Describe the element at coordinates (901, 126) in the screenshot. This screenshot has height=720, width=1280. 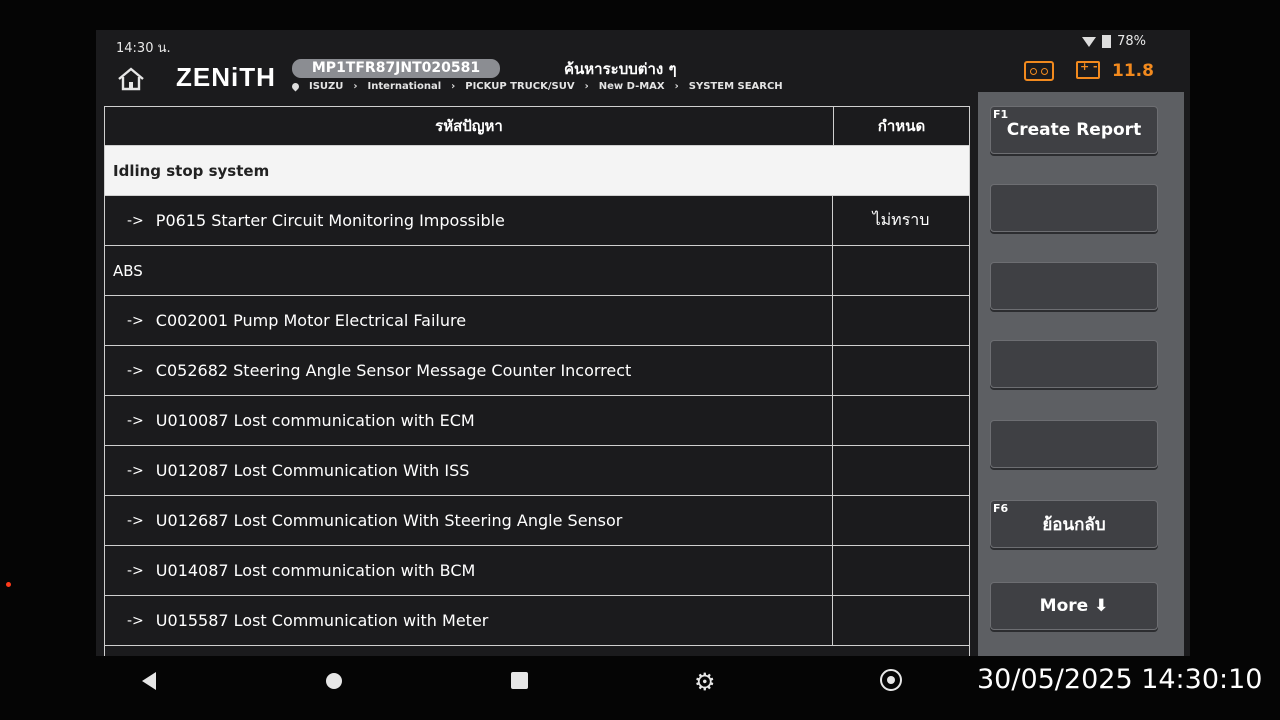
I see `column-header-definition: กำหนด` at that location.